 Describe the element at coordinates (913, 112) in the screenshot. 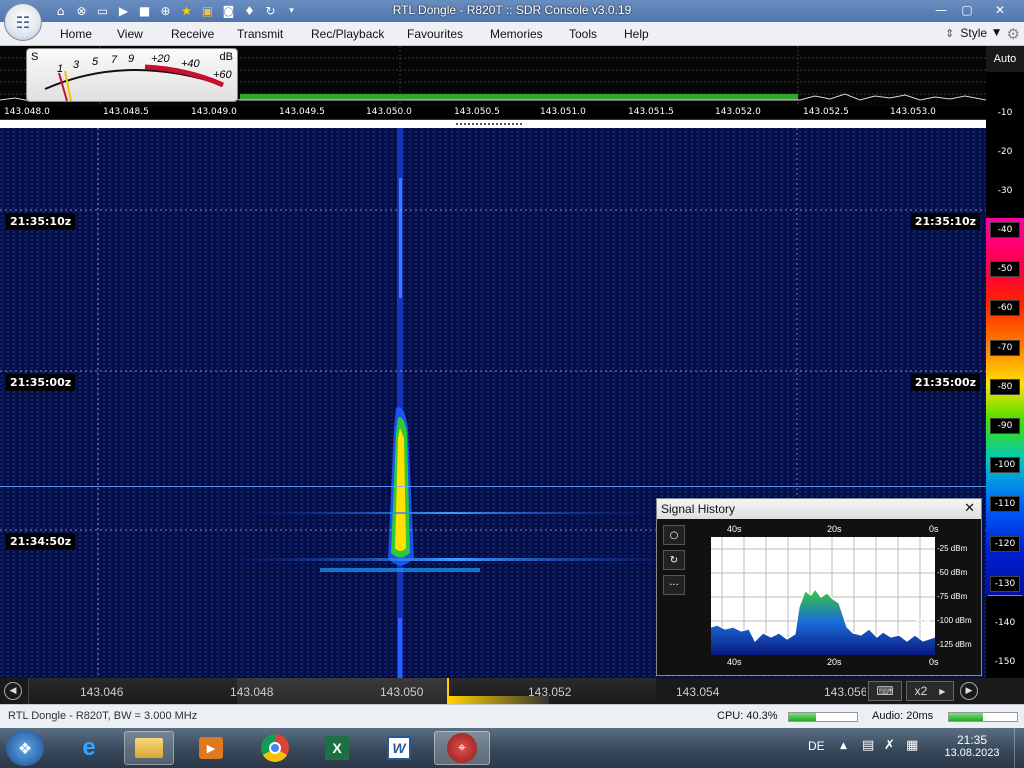

I see `freq-label: 143.053.0` at that location.